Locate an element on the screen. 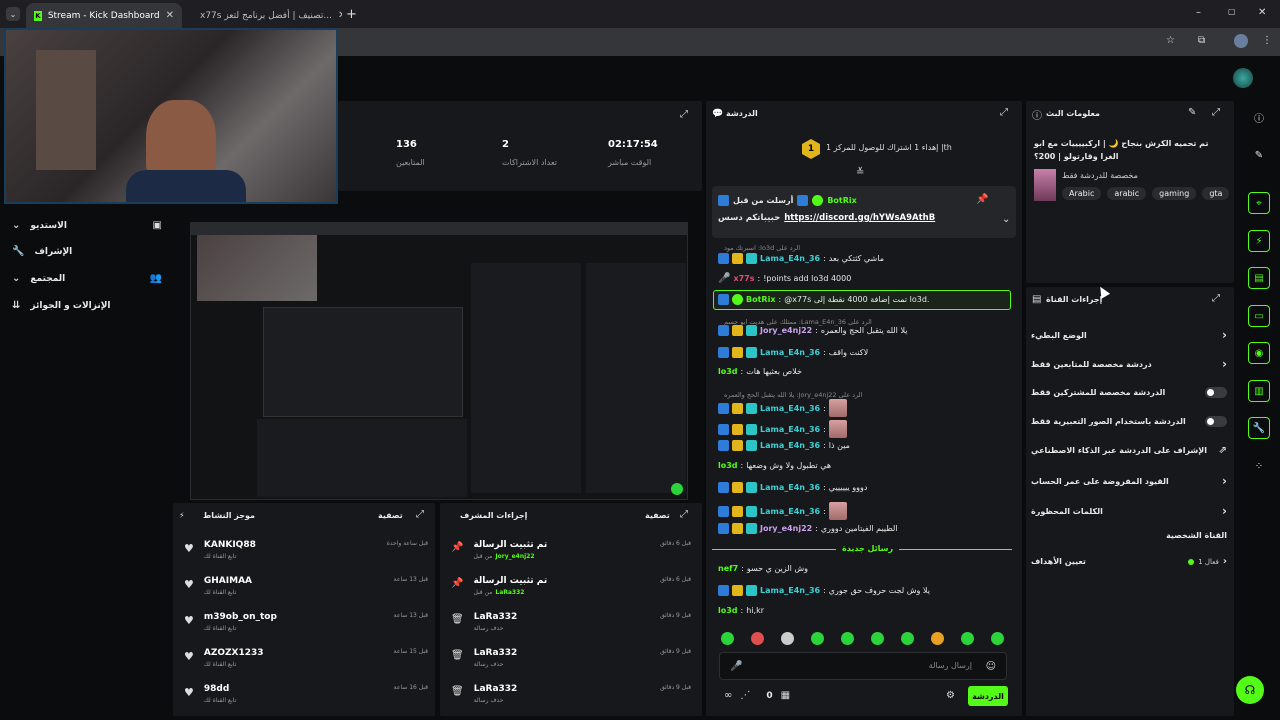 Image resolution: width=1280 pixels, height=720 pixels. chat-message: Jory_e4nj22: يلا الله يتقبل الحج والعمره is located at coordinates (863, 330).